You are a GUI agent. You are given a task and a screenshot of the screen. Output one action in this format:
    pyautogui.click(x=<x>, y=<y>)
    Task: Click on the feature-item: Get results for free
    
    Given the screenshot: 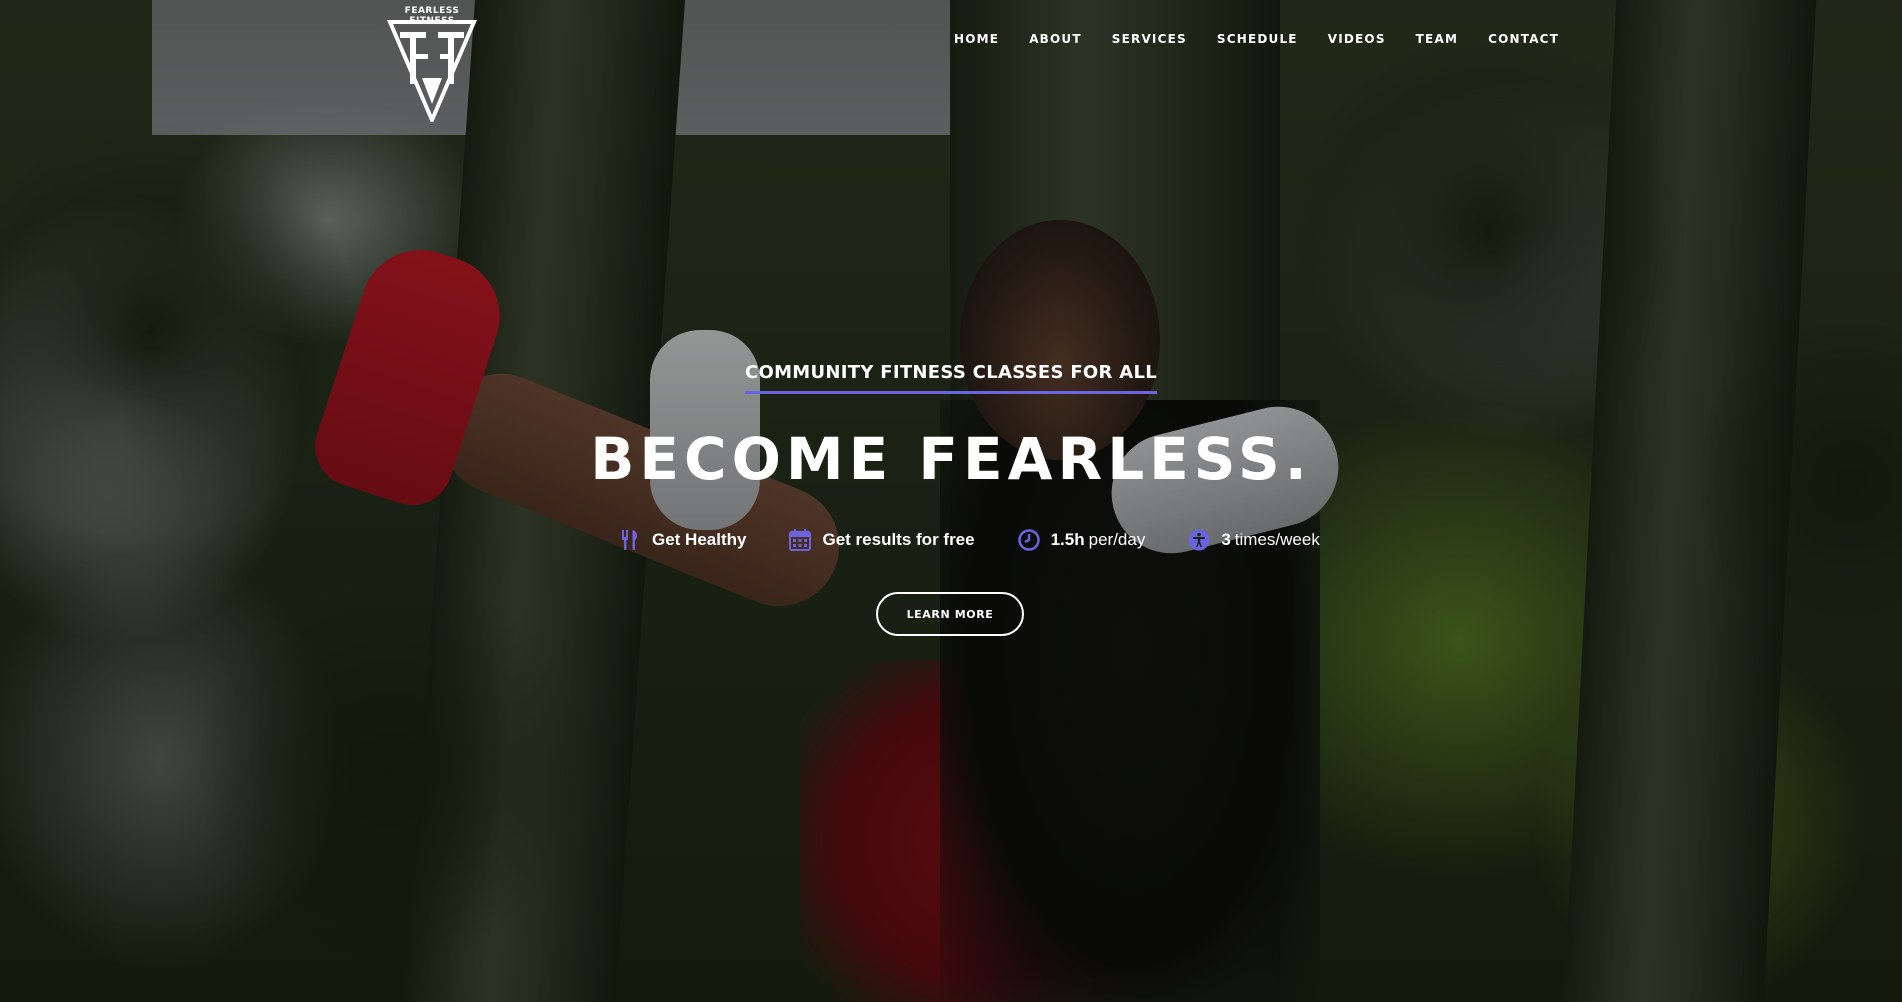 What is the action you would take?
    pyautogui.click(x=881, y=540)
    